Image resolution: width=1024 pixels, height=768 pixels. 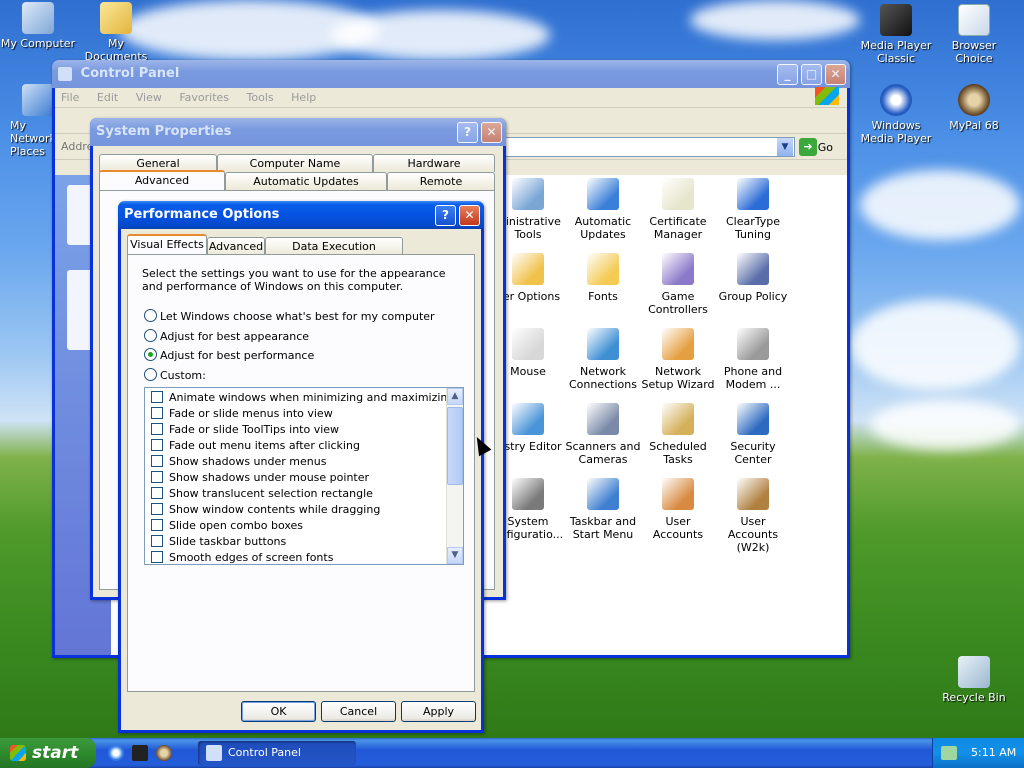 What do you see at coordinates (935, 345) in the screenshot?
I see `cloud` at bounding box center [935, 345].